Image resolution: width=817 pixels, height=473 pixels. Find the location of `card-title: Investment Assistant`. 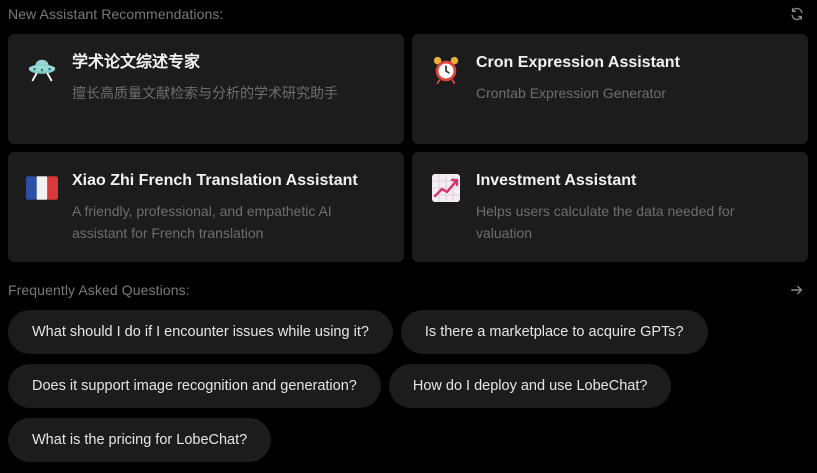

card-title: Investment Assistant is located at coordinates (556, 180).